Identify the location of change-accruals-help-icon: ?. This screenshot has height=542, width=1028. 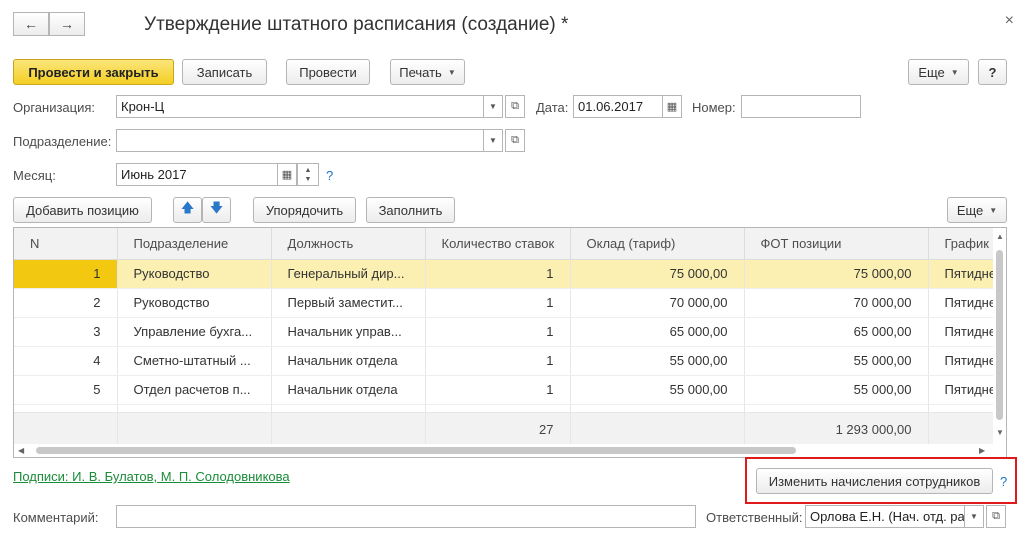
(1003, 481).